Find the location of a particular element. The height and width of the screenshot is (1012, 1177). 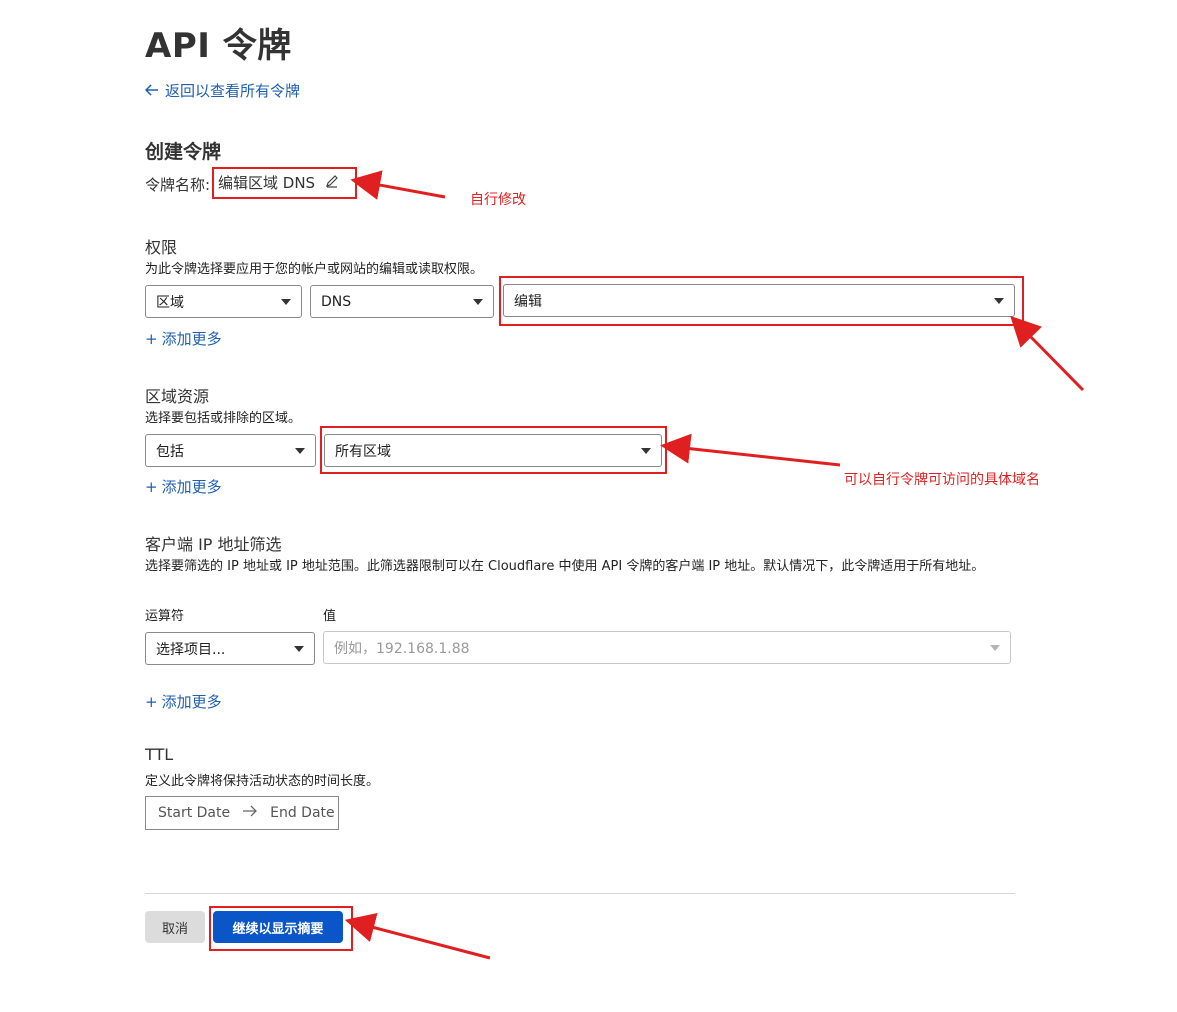

arrow-to-zone-select is located at coordinates (750, 450).